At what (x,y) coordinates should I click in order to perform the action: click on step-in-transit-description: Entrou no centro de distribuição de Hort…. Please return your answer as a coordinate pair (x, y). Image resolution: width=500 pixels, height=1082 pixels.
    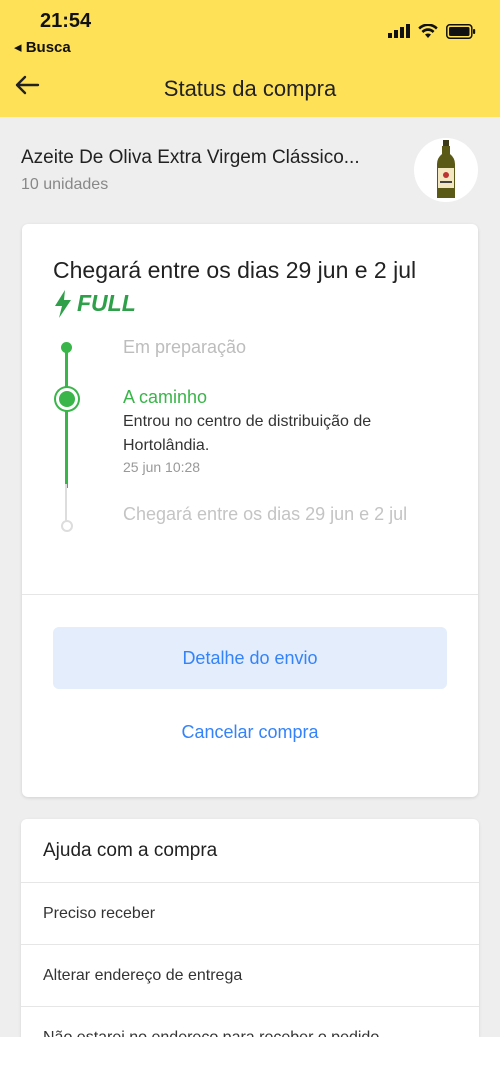
    Looking at the image, I should click on (247, 433).